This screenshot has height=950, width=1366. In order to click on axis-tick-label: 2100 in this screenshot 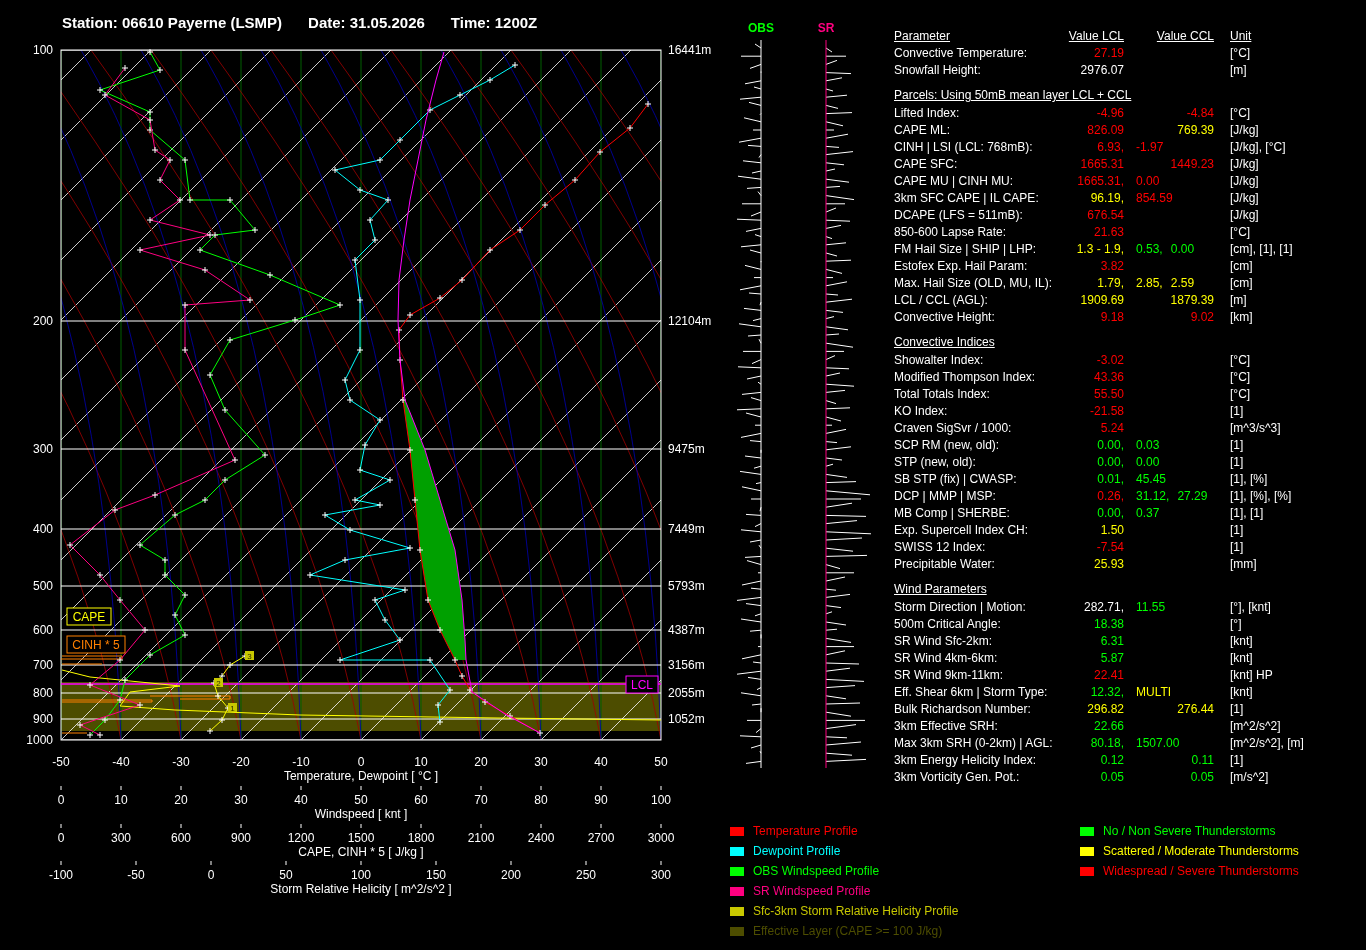, I will do `click(481, 838)`.